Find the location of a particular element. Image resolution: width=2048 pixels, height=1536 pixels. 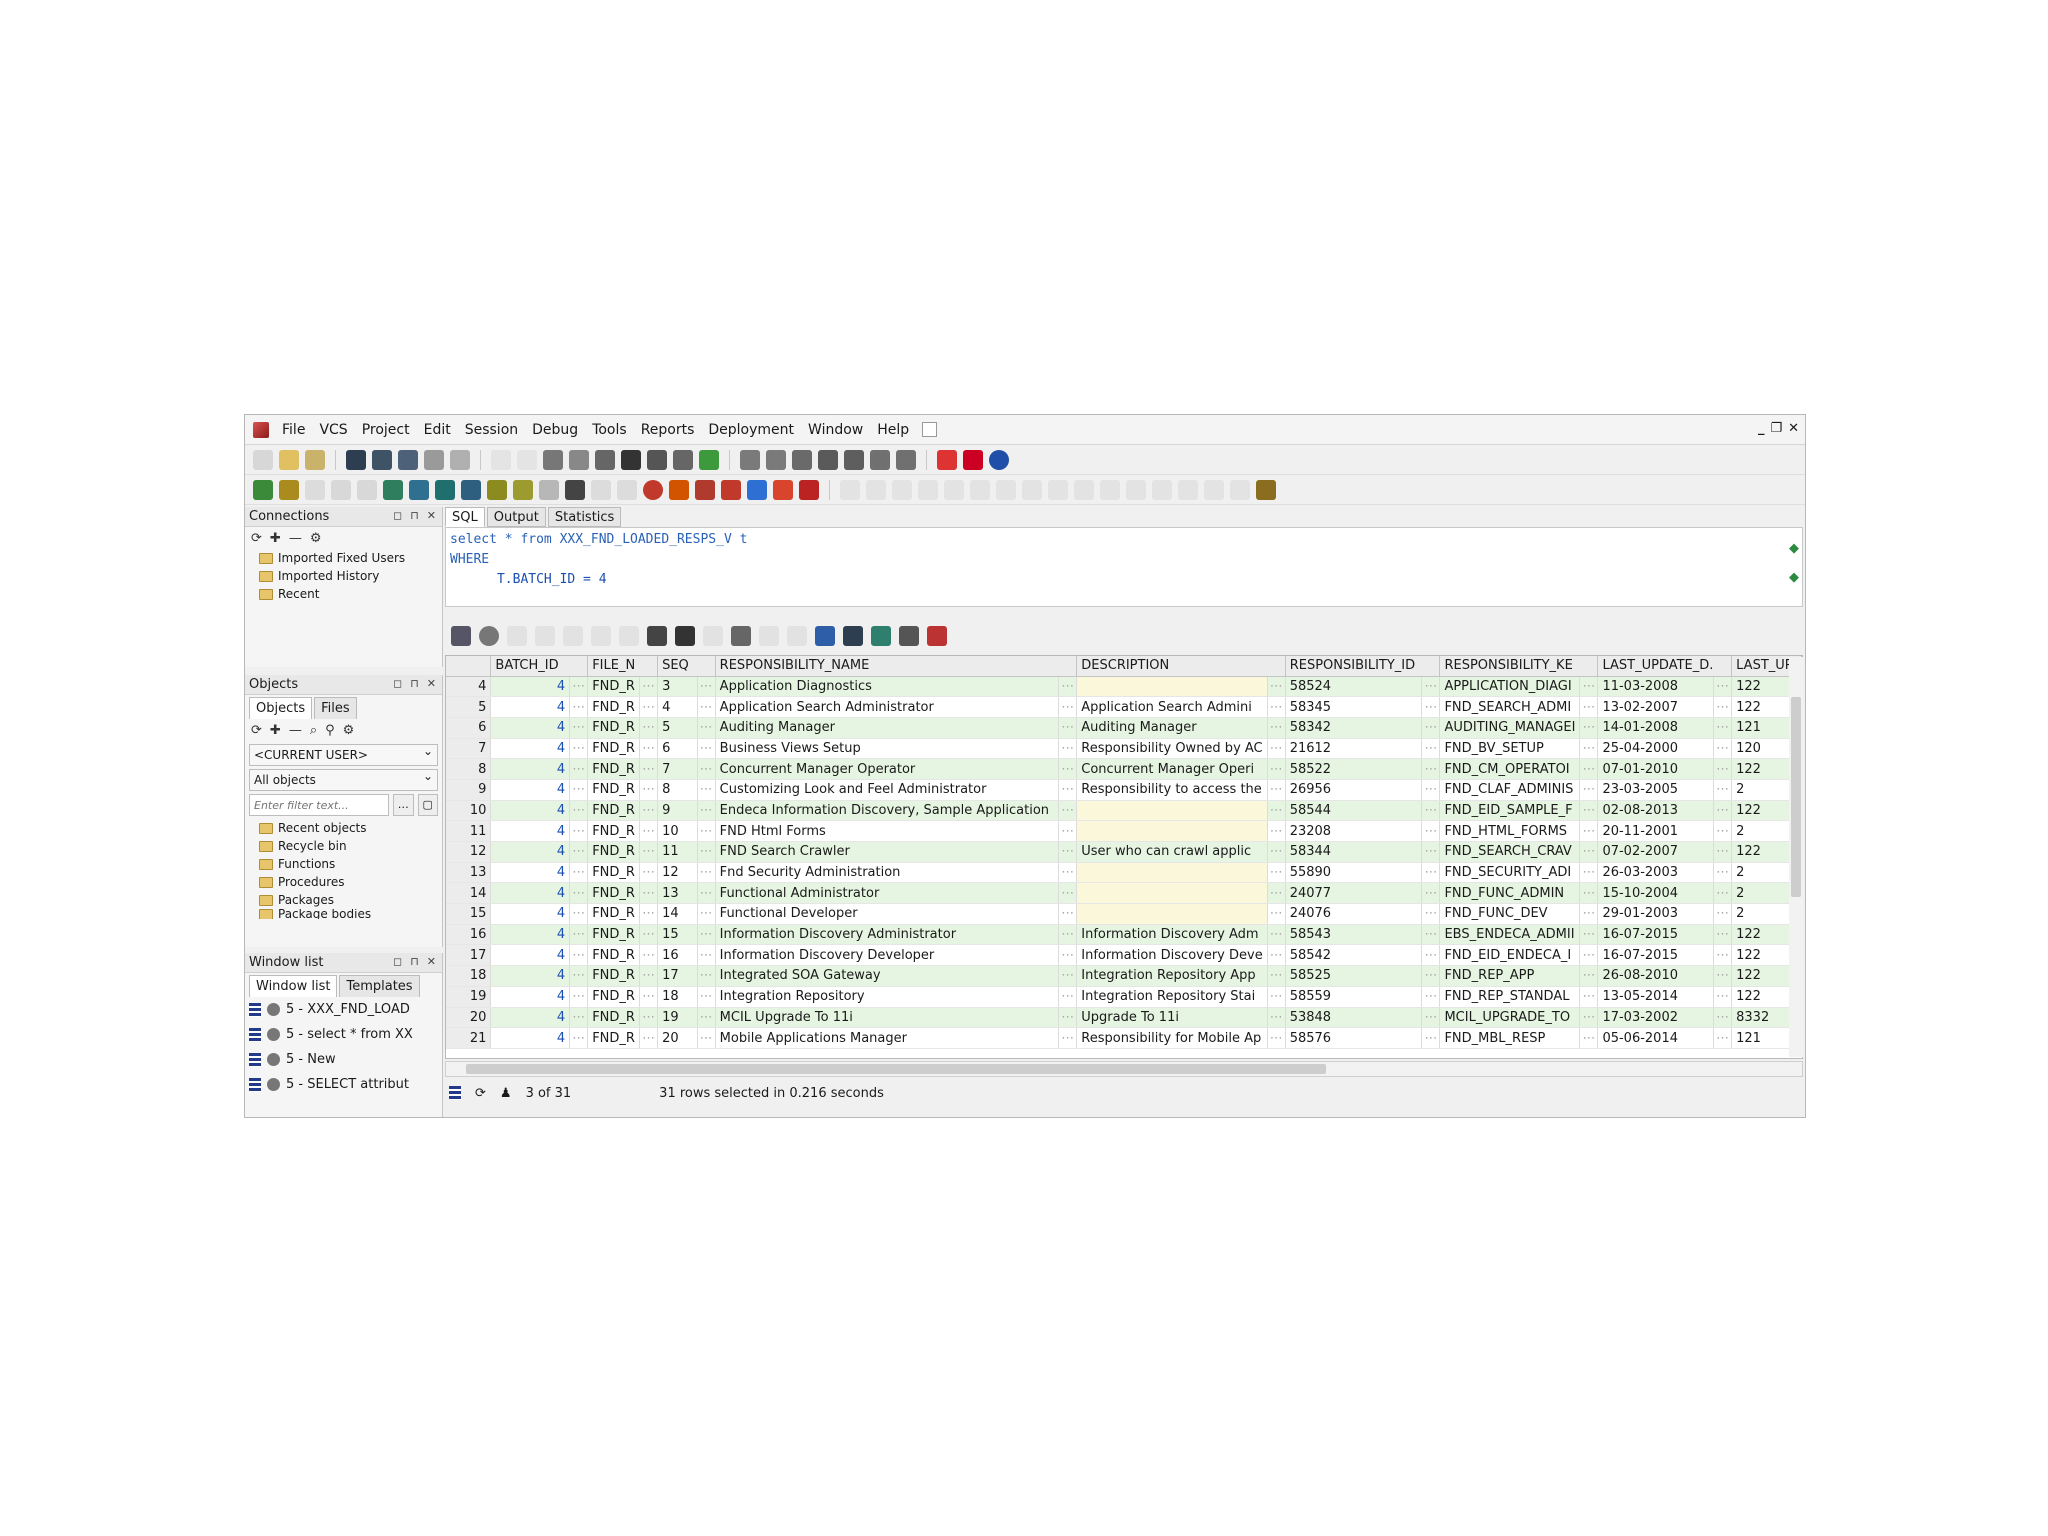

cell-responsibility-key: FND_CM_OPERATOI is located at coordinates (1510, 769).